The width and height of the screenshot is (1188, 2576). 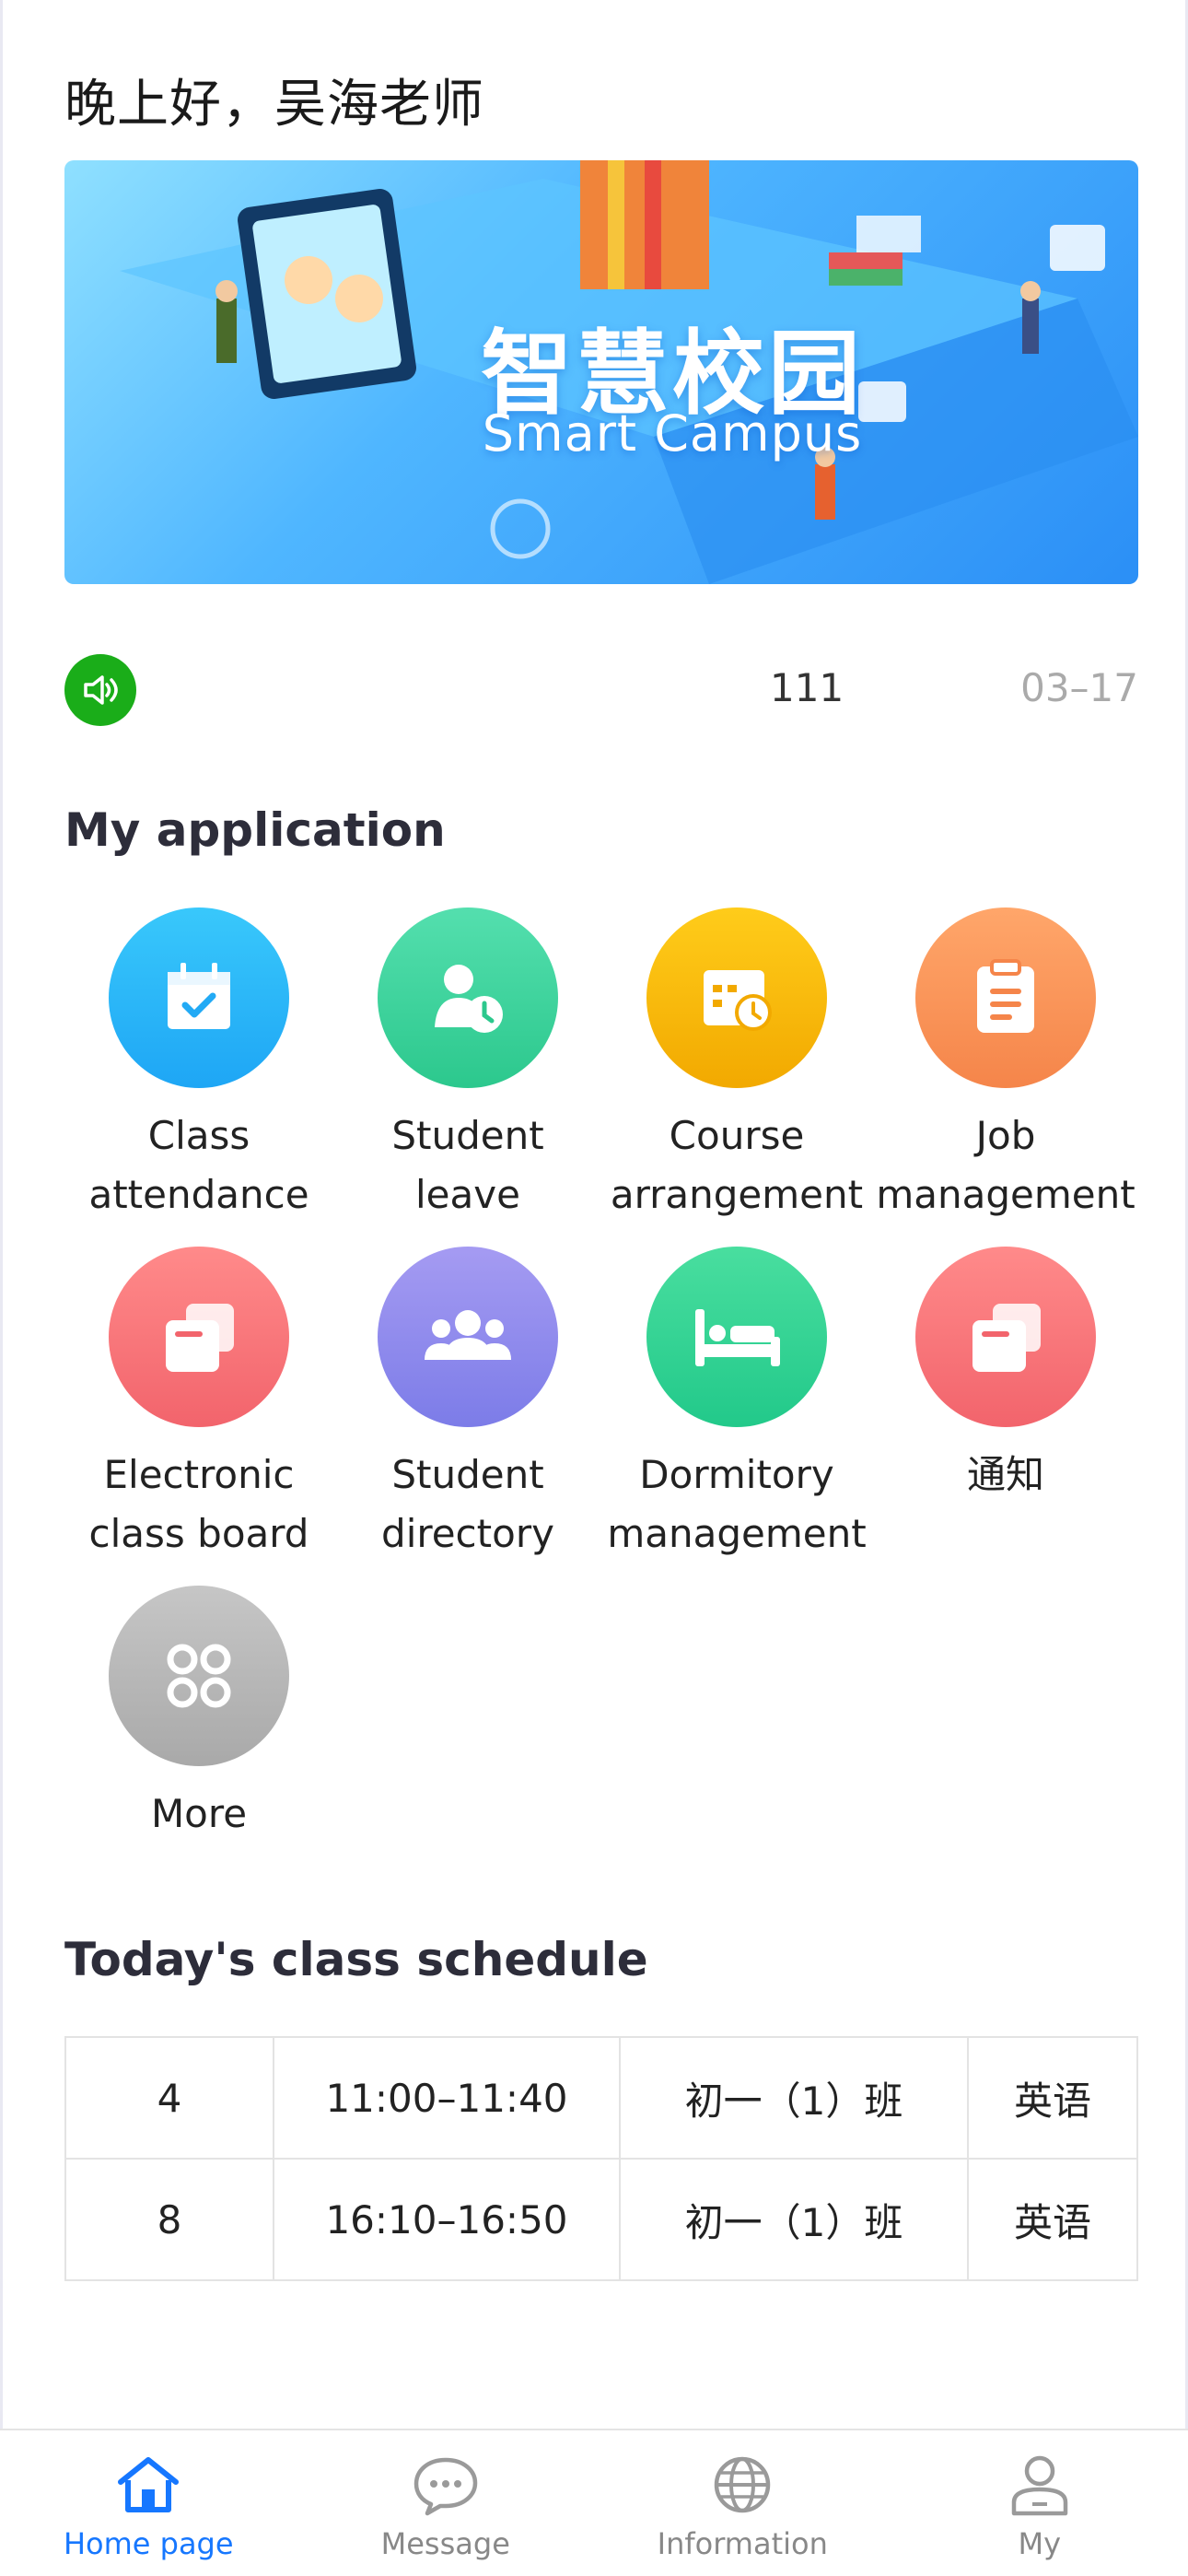 I want to click on period-cell: 4, so click(x=169, y=2098).